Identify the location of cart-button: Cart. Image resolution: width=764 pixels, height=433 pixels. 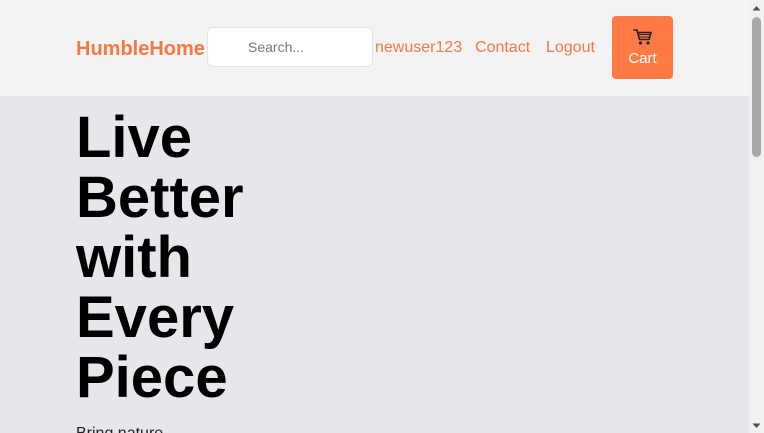
(642, 47).